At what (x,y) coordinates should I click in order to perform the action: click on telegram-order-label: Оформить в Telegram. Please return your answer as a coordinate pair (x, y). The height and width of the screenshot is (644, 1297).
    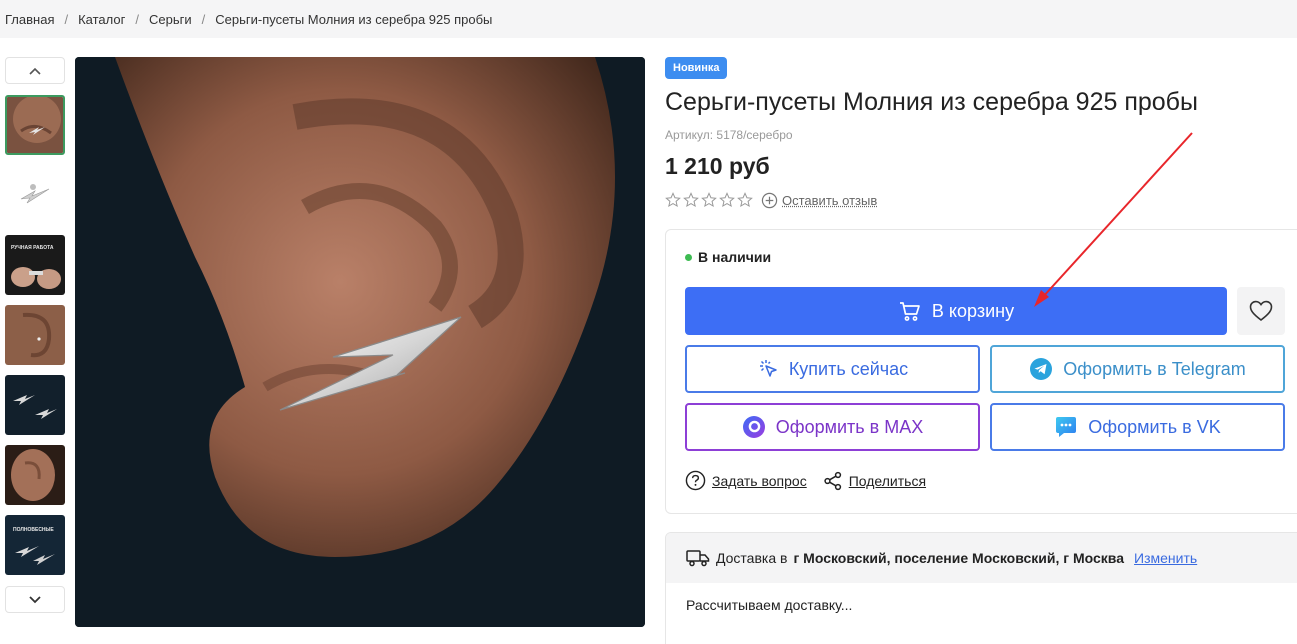
    Looking at the image, I should click on (1154, 368).